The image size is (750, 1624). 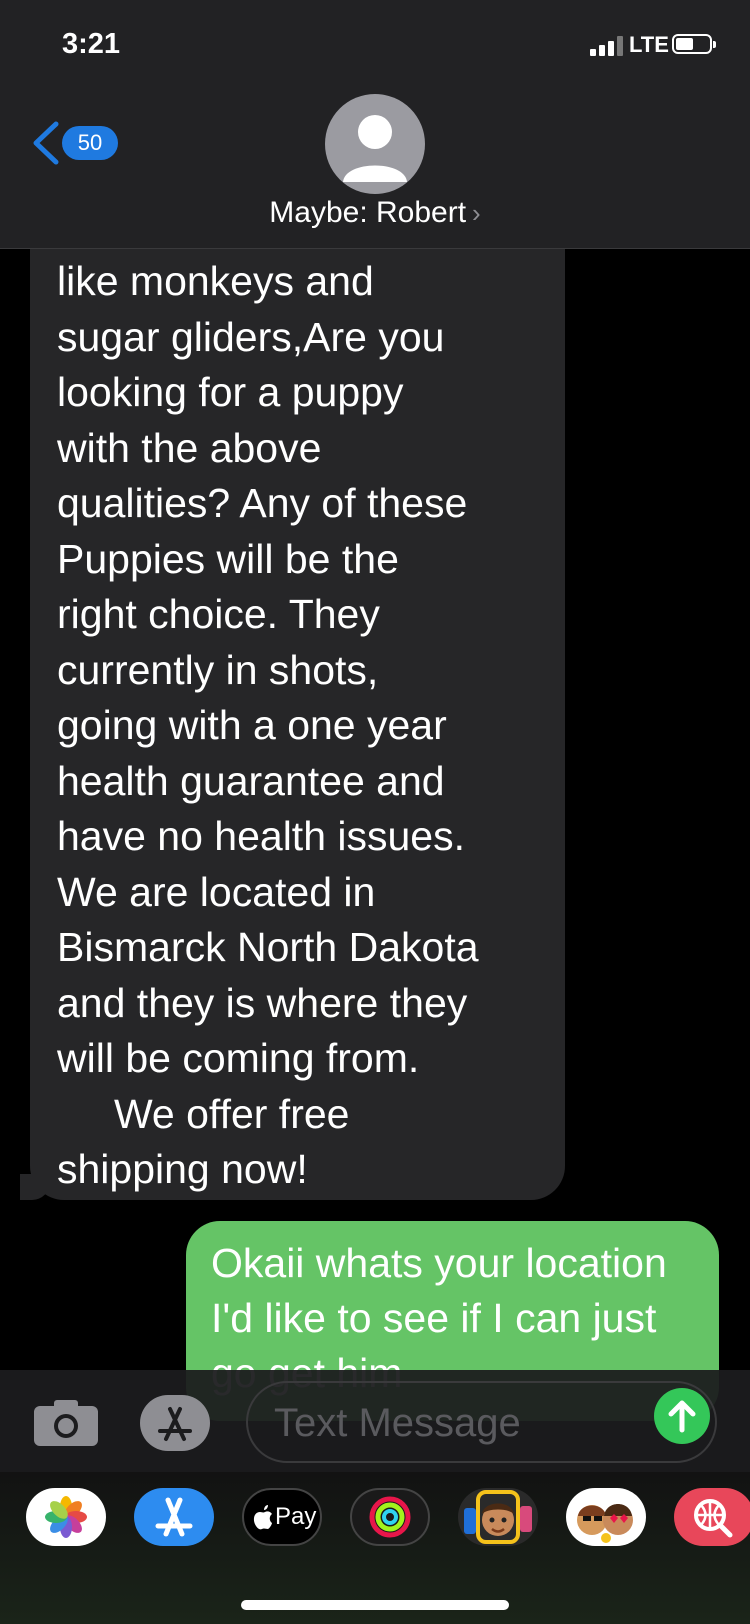 I want to click on conversation-header: 50 Maybe: Robert ›, so click(x=375, y=169).